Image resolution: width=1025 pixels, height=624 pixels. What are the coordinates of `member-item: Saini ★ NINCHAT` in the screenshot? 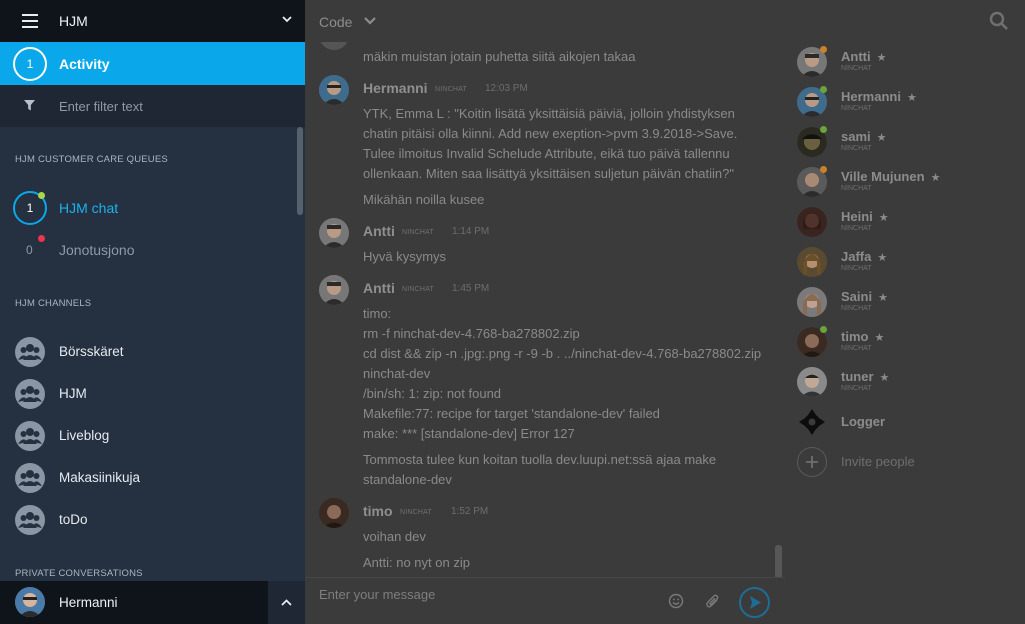 It's located at (907, 302).